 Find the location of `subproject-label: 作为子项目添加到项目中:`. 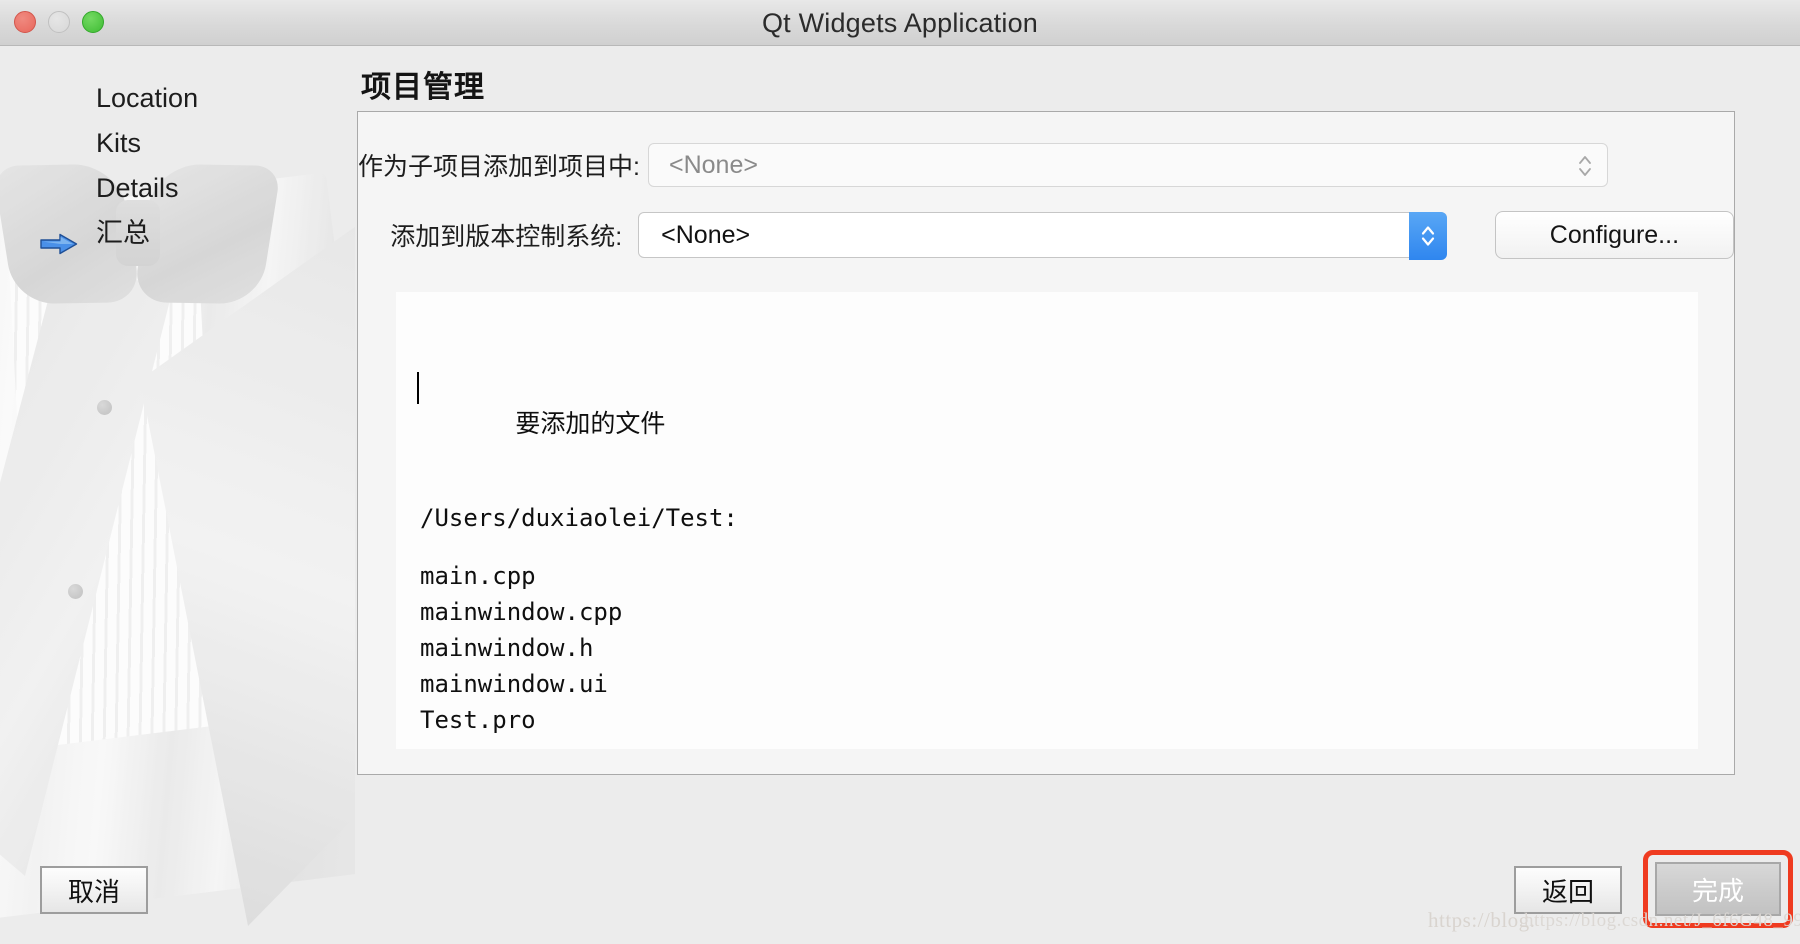

subproject-label: 作为子项目添加到项目中: is located at coordinates (499, 167).